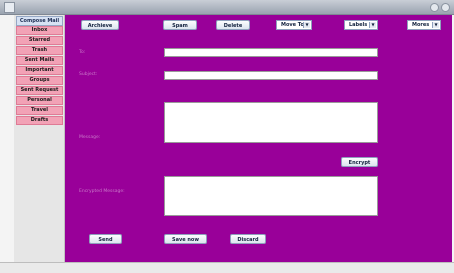 This screenshot has width=454, height=273. I want to click on sidebar-item-groups: Groups, so click(39, 80).